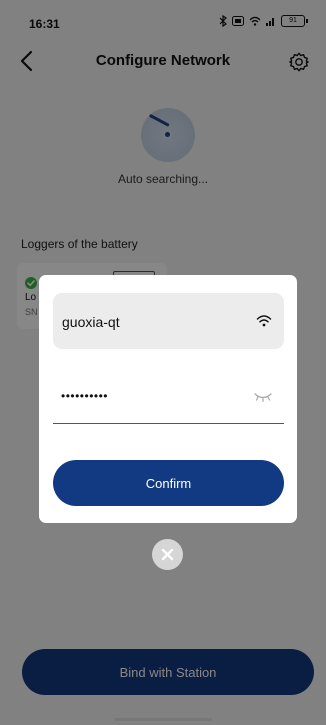 This screenshot has height=725, width=326. What do you see at coordinates (91, 322) in the screenshot?
I see `ssid-value: guoxia-qt` at bounding box center [91, 322].